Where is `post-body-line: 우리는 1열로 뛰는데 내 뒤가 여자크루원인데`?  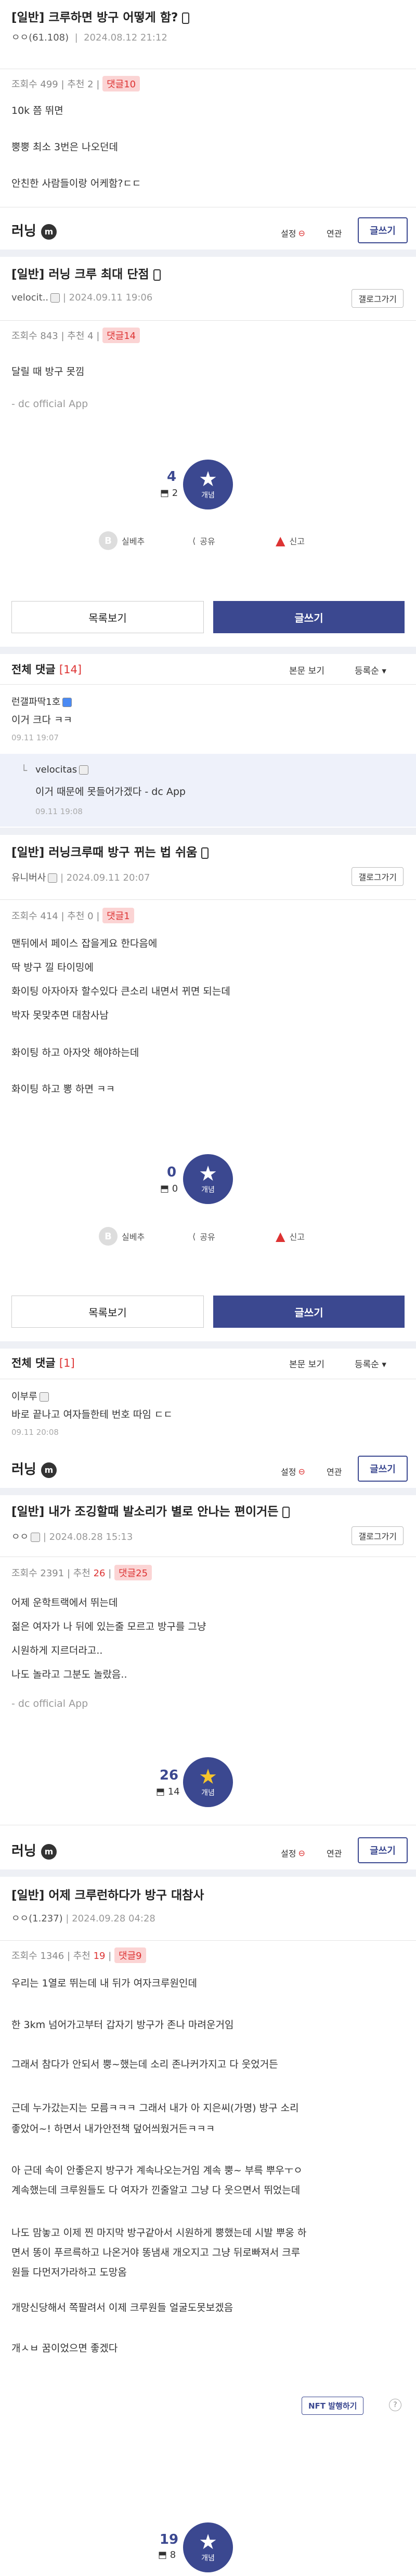 post-body-line: 우리는 1열로 뛰는데 내 뒤가 여자크루원인데 is located at coordinates (104, 1983).